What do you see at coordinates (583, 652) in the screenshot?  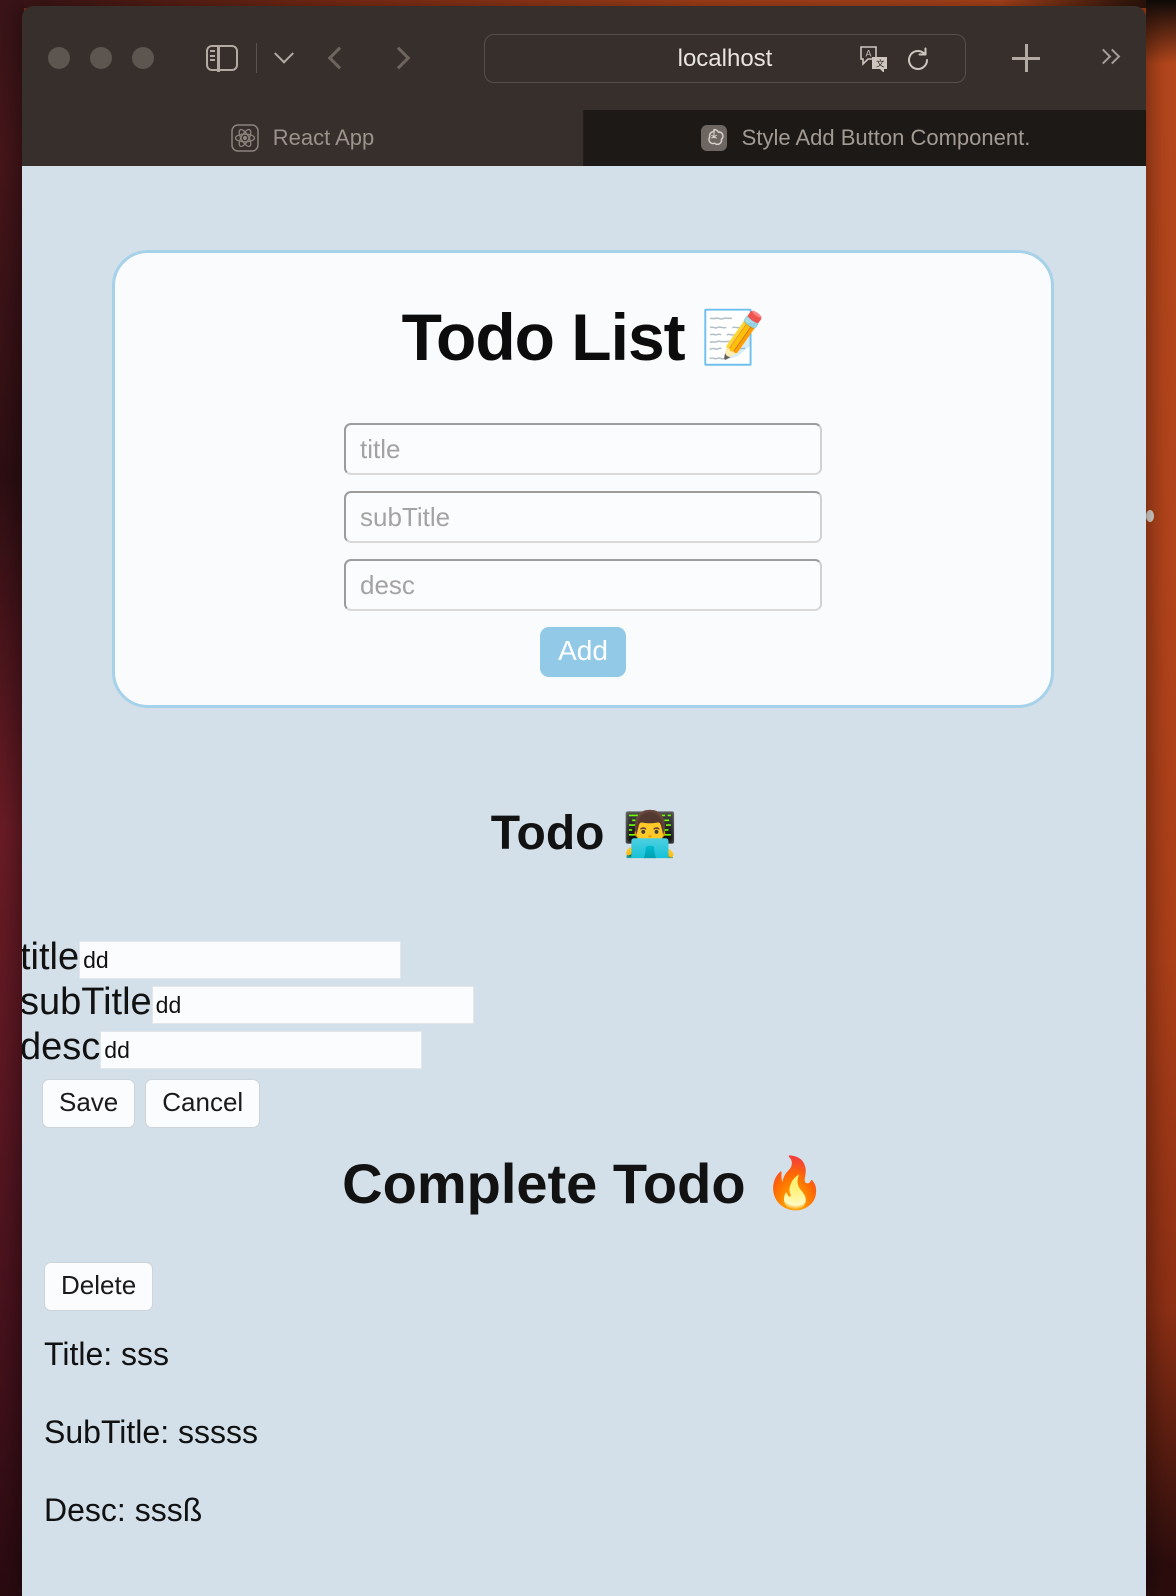 I see `add-button: Add` at bounding box center [583, 652].